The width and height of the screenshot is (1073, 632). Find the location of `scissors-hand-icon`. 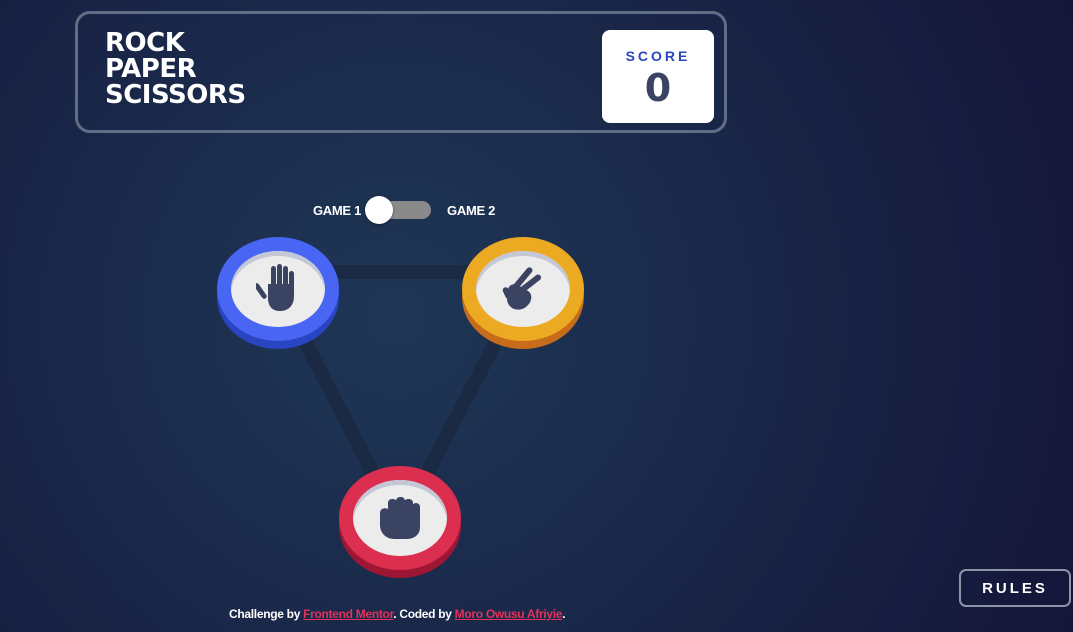

scissors-hand-icon is located at coordinates (522, 288).